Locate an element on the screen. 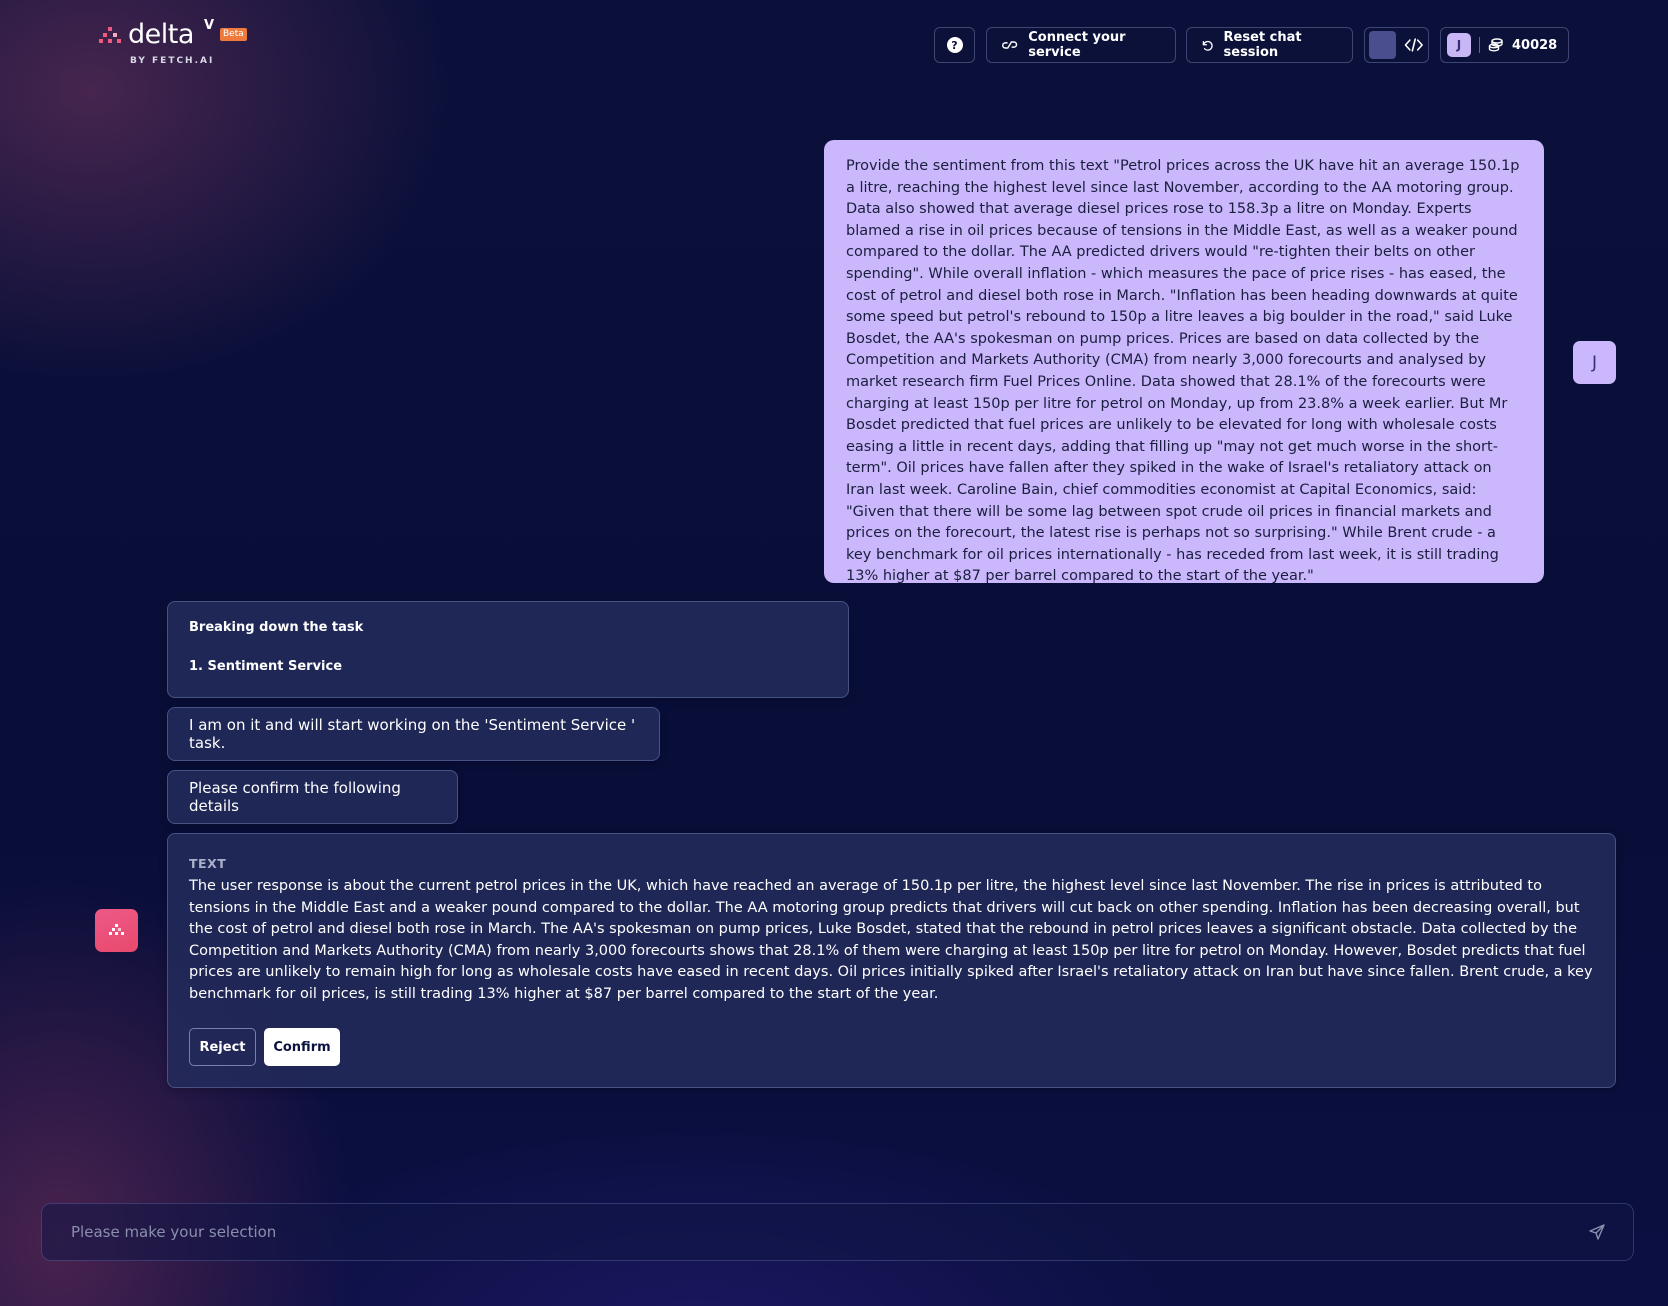 This screenshot has width=1668, height=1306. help-button: ? is located at coordinates (954, 45).